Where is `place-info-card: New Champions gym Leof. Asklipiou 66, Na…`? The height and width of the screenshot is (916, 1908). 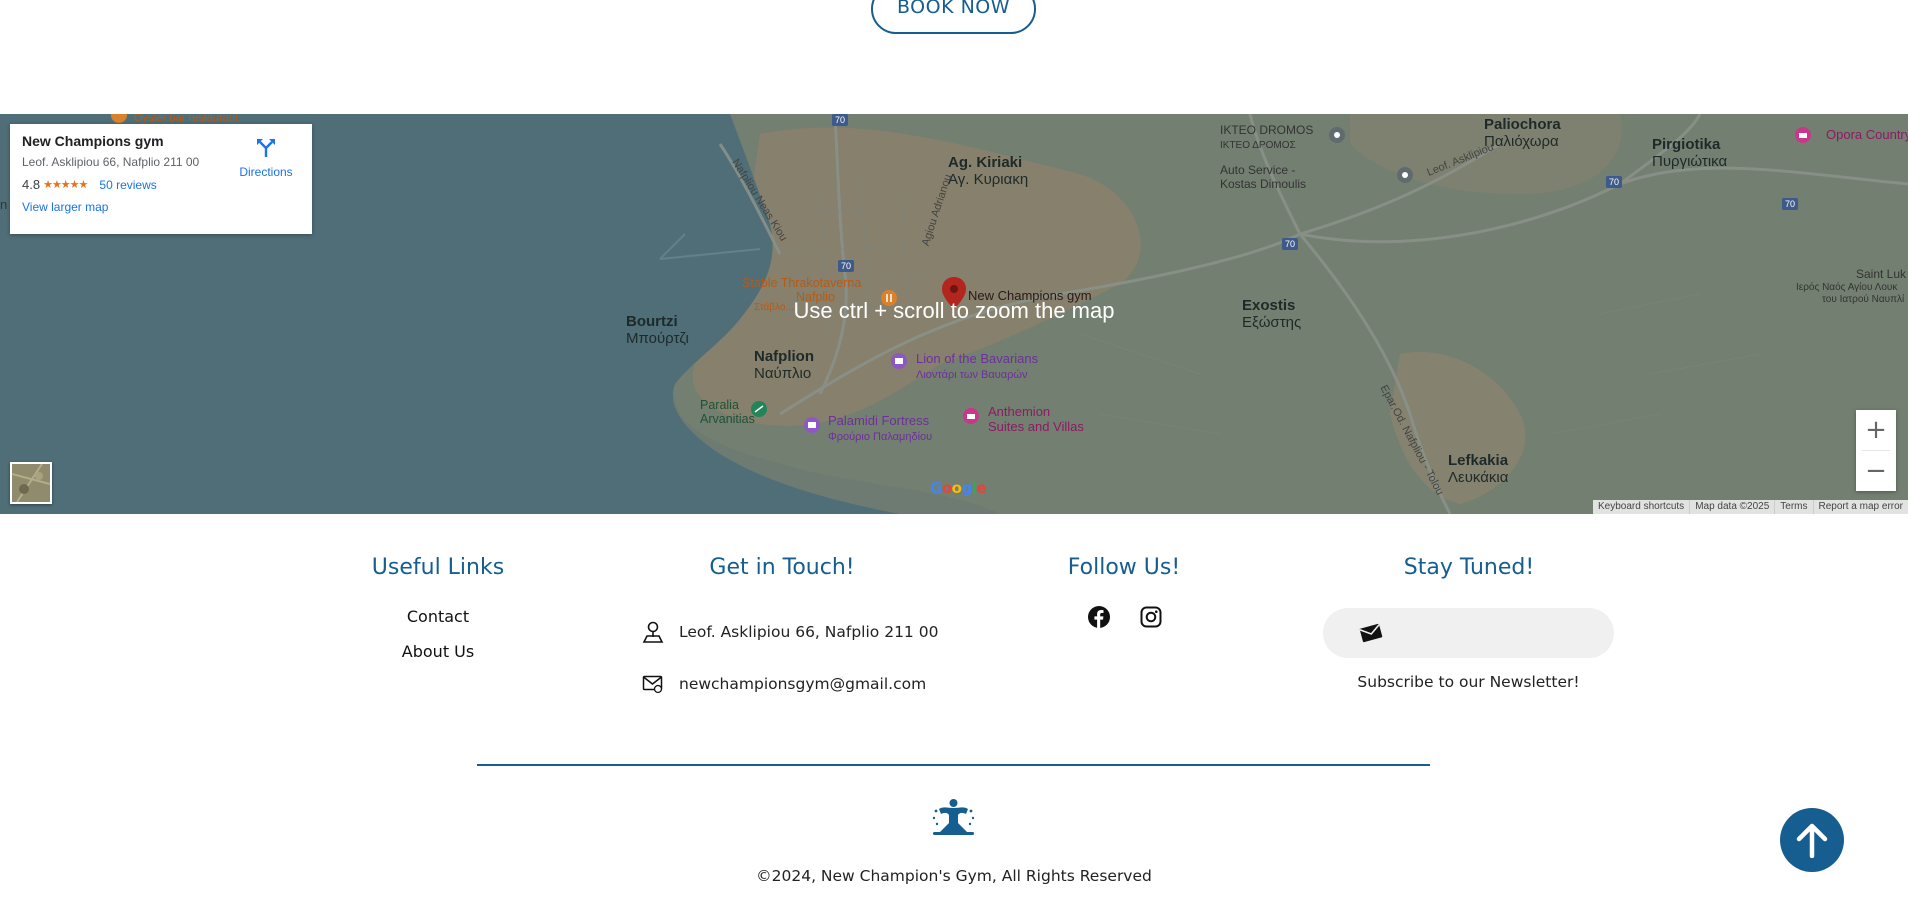 place-info-card: New Champions gym Leof. Asklipiou 66, Na… is located at coordinates (161, 179).